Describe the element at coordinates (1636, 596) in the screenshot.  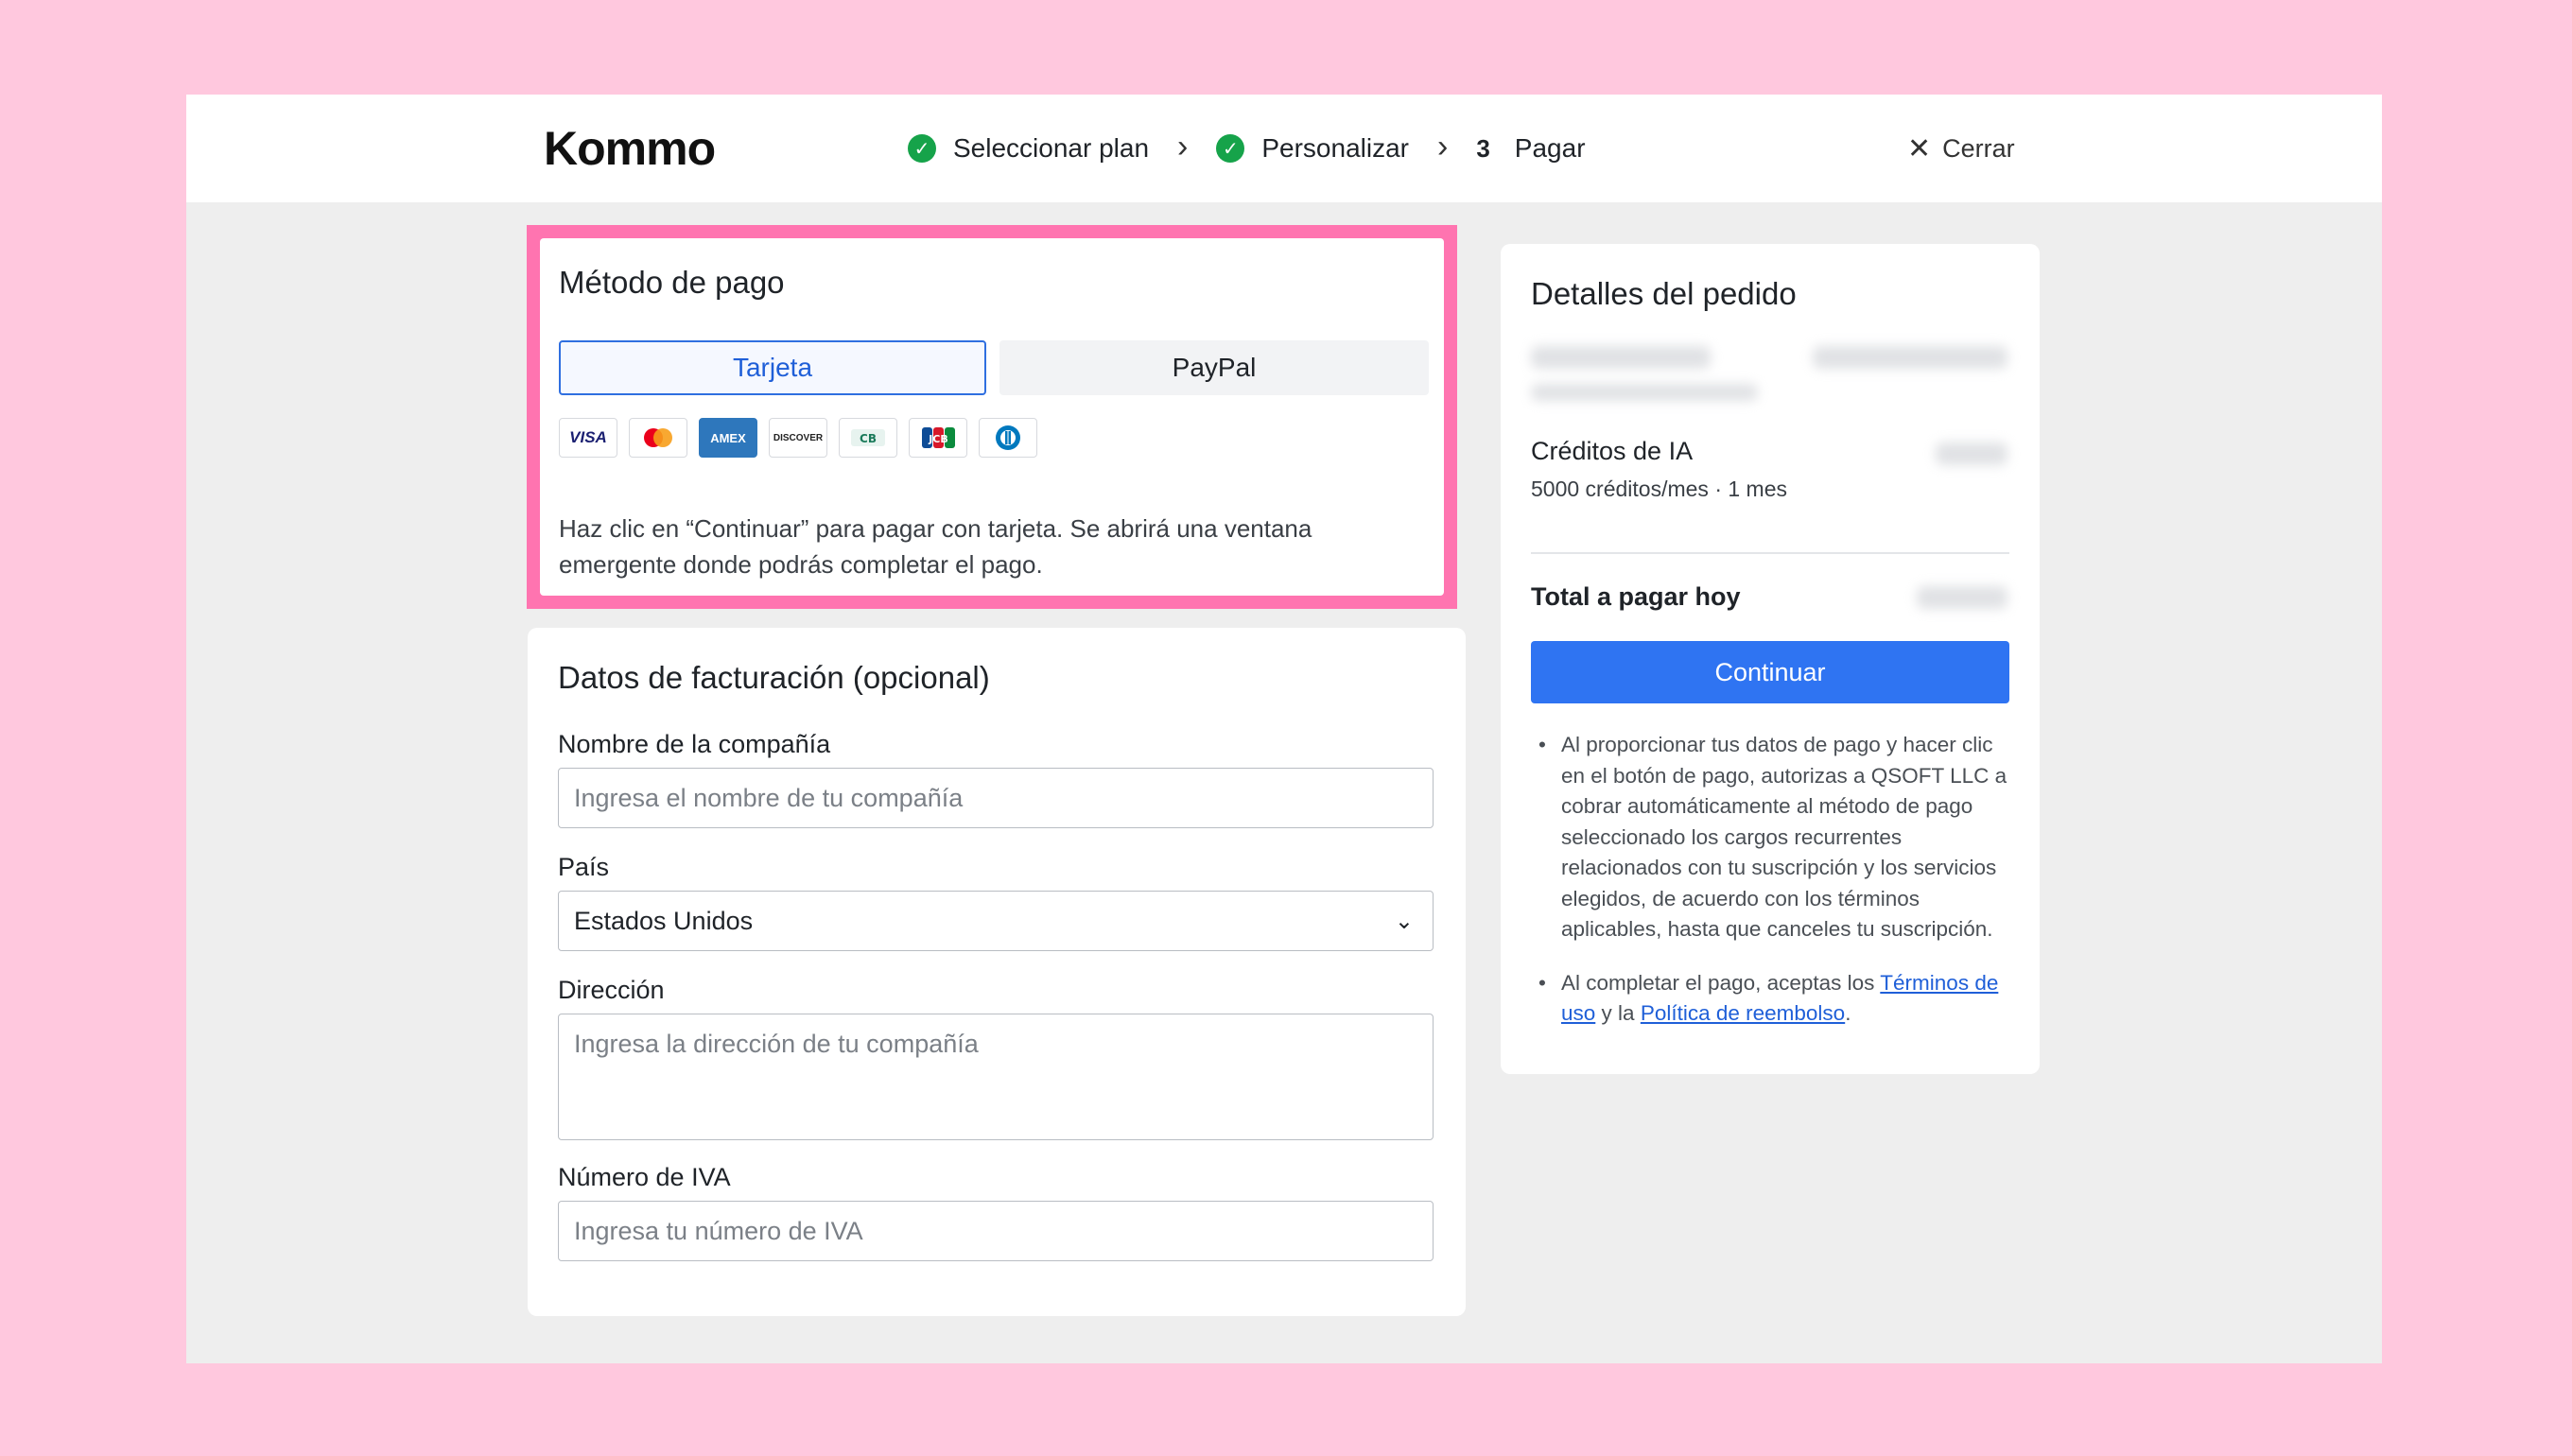
I see `total-label: Total a pagar hoy` at that location.